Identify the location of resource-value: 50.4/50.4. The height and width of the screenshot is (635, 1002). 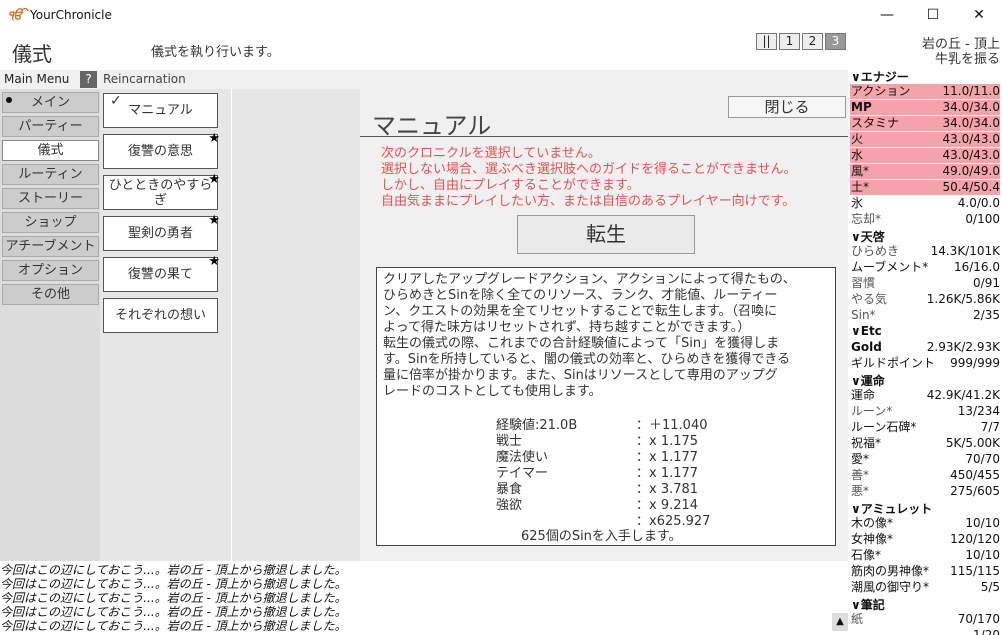
(971, 187).